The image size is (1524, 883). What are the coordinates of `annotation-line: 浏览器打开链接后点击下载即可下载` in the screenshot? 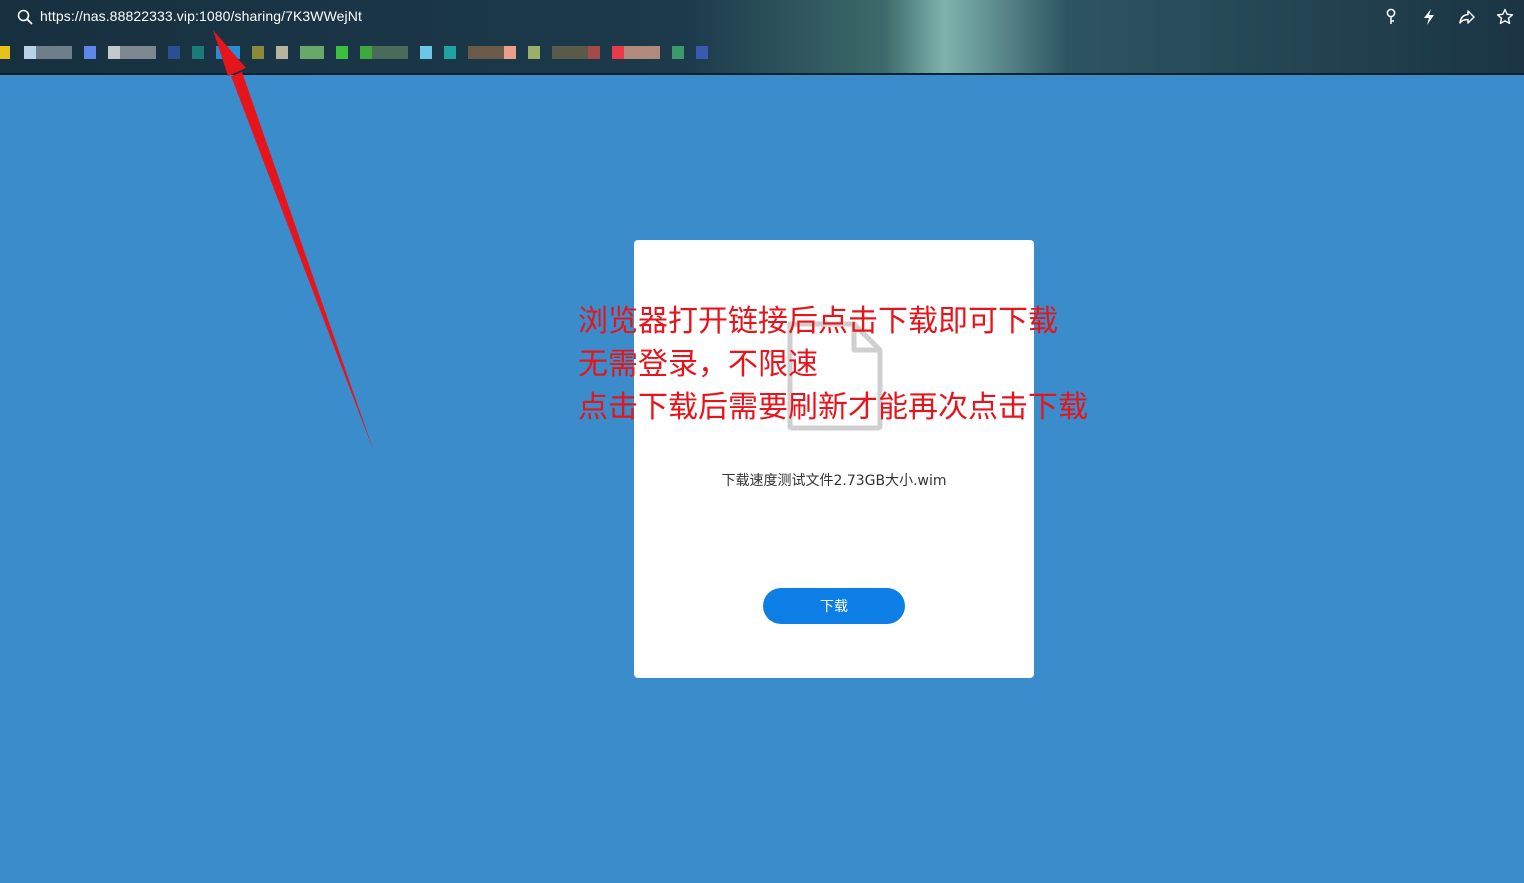 It's located at (818, 321).